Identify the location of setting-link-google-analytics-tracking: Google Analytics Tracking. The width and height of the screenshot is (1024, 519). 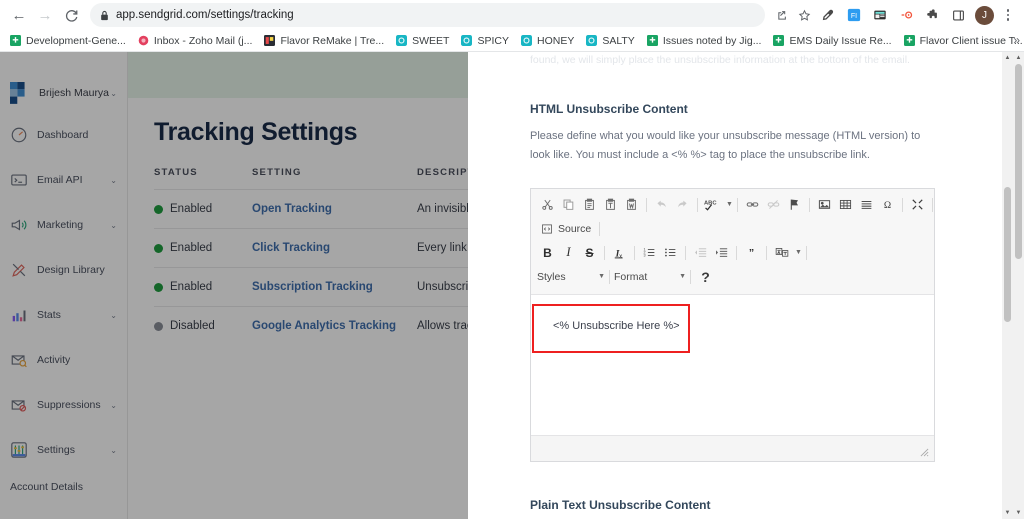
(324, 326).